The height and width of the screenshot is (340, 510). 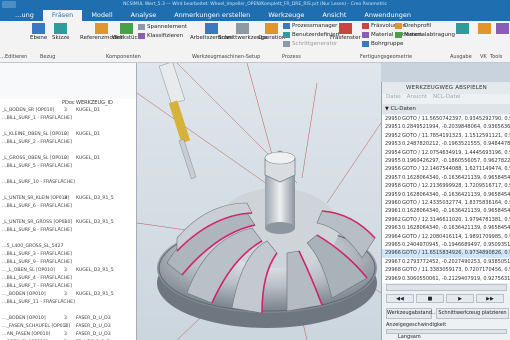 What do you see at coordinates (37, 262) in the screenshot?
I see `tree-row-name: …BILL_SURF_9 - FRÄSFLÄCHE]` at bounding box center [37, 262].